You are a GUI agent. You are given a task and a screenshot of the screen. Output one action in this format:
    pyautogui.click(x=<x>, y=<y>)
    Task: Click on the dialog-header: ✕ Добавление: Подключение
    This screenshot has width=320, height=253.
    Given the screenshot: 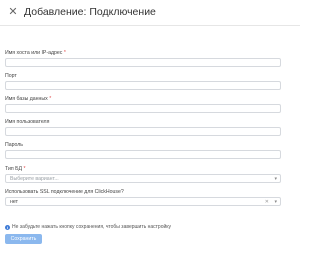 What is the action you would take?
    pyautogui.click(x=150, y=13)
    